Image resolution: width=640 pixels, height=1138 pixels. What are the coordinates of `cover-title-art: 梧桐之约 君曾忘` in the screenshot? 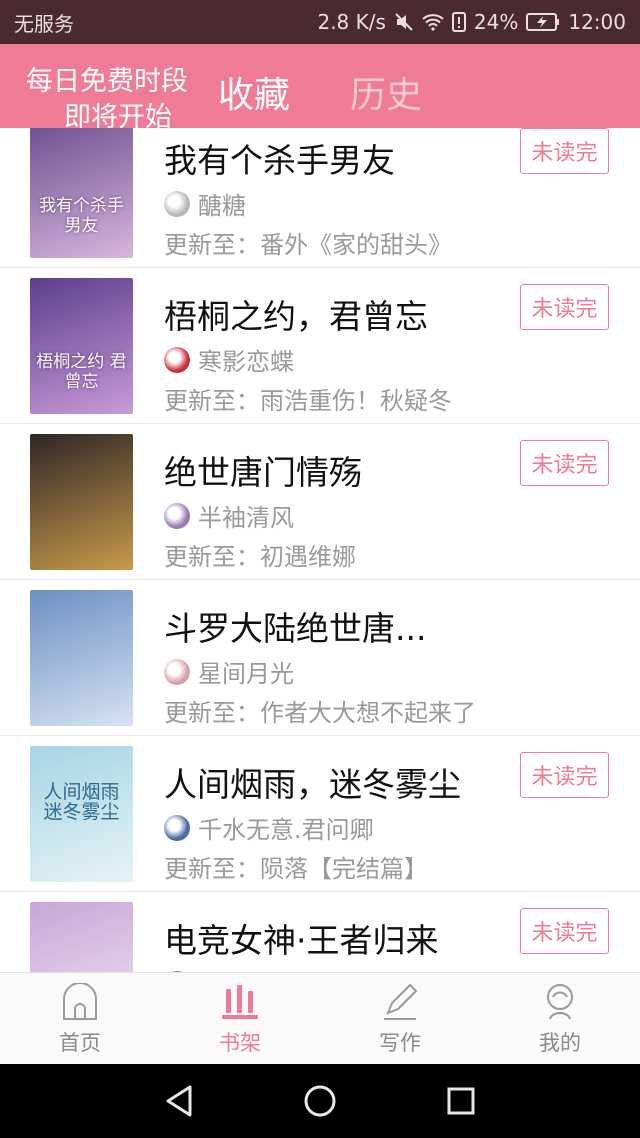 It's located at (81, 372).